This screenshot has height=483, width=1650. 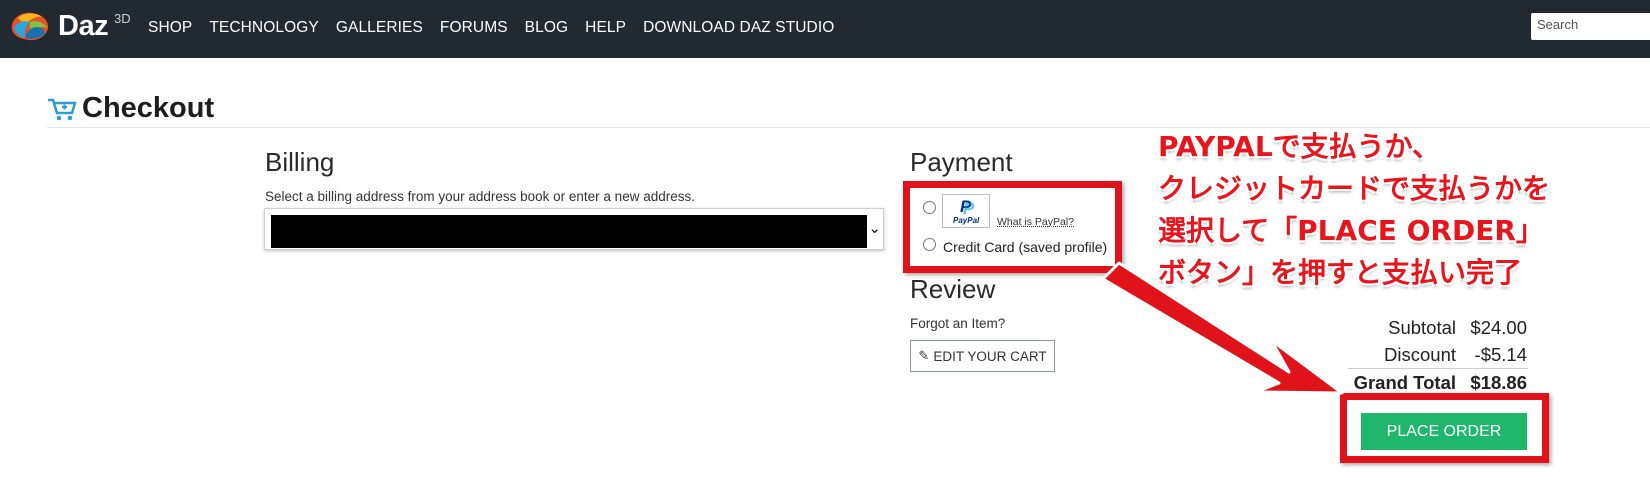 I want to click on billing-heading: Billing, so click(x=300, y=162).